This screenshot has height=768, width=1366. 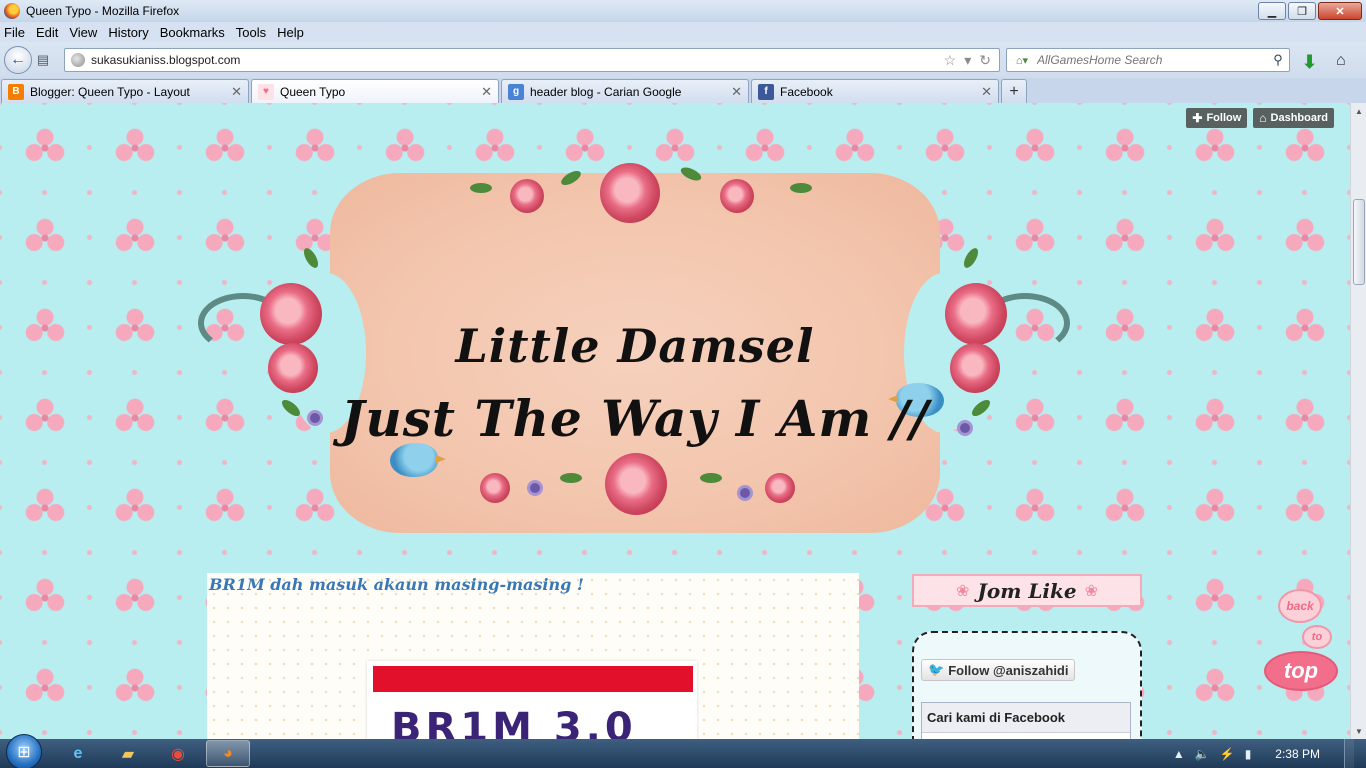 What do you see at coordinates (1358, 421) in the screenshot?
I see `vertical-scrollbar: ▲ ▼` at bounding box center [1358, 421].